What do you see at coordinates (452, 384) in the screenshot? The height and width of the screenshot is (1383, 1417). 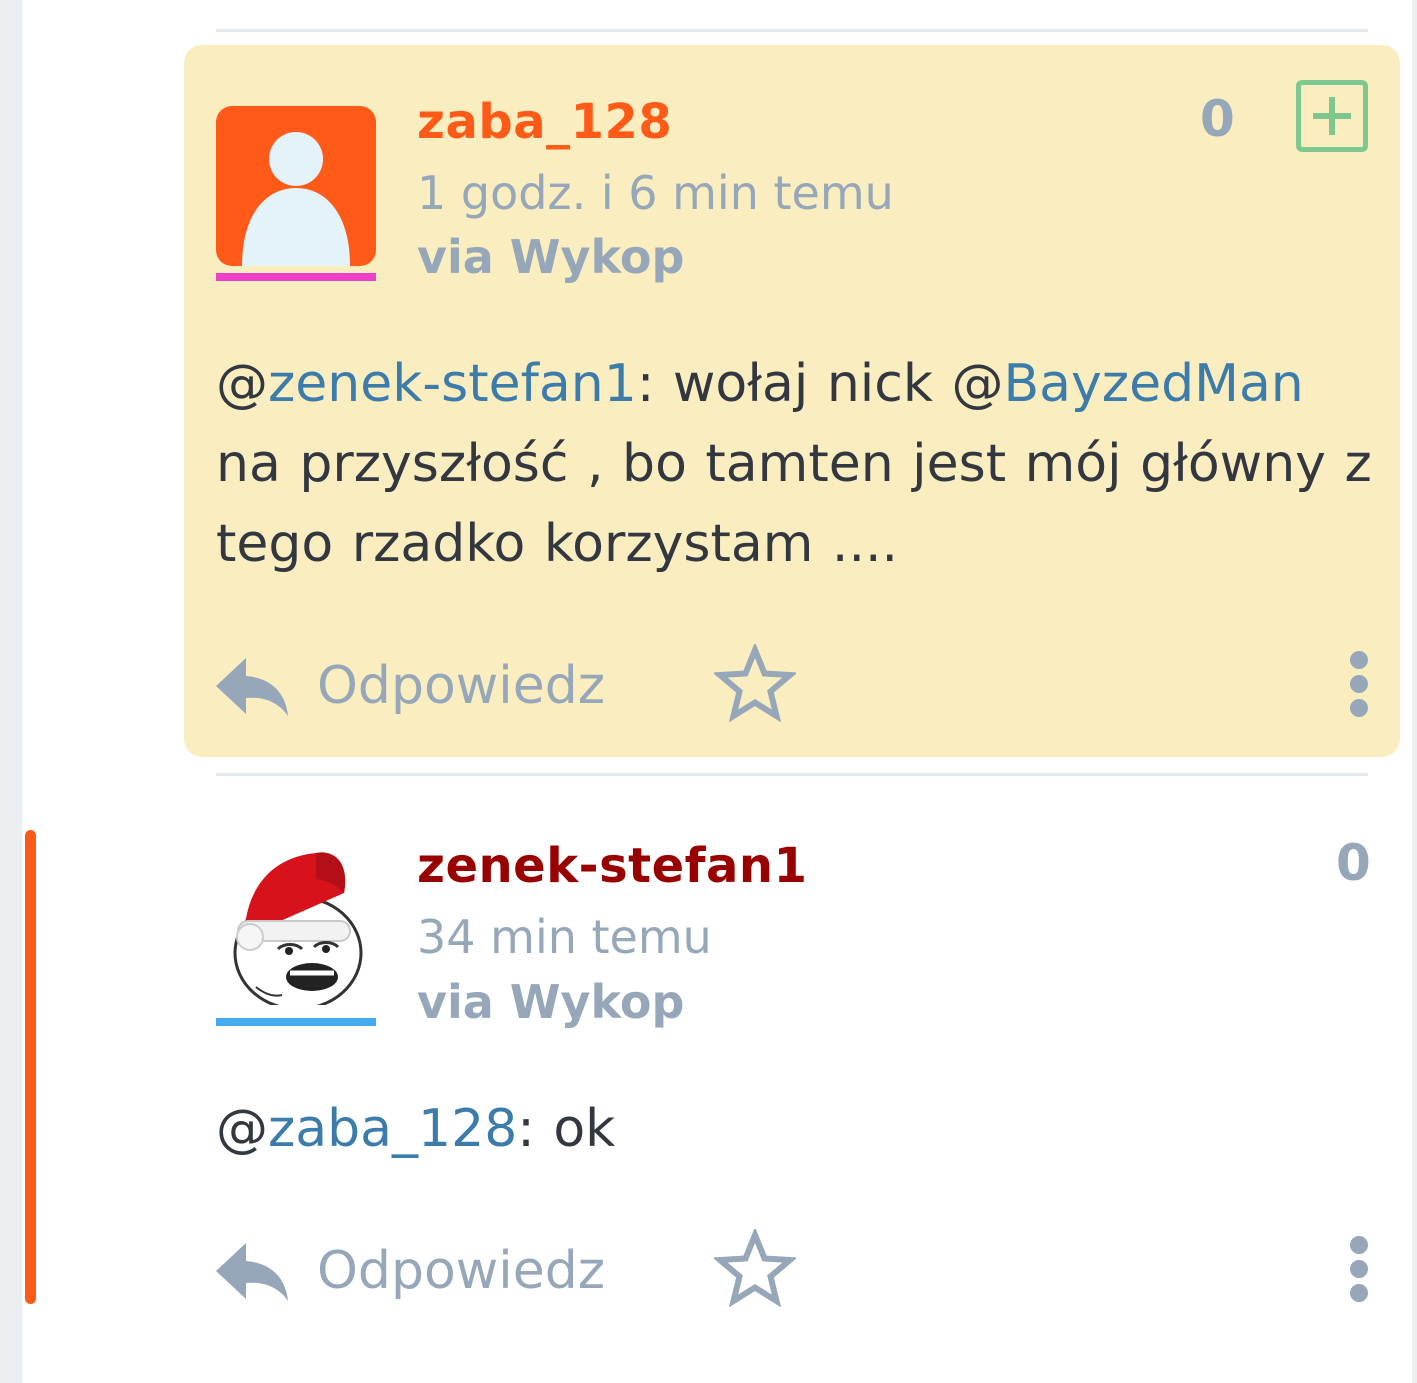 I see `mention-link: zenek-stefan1` at bounding box center [452, 384].